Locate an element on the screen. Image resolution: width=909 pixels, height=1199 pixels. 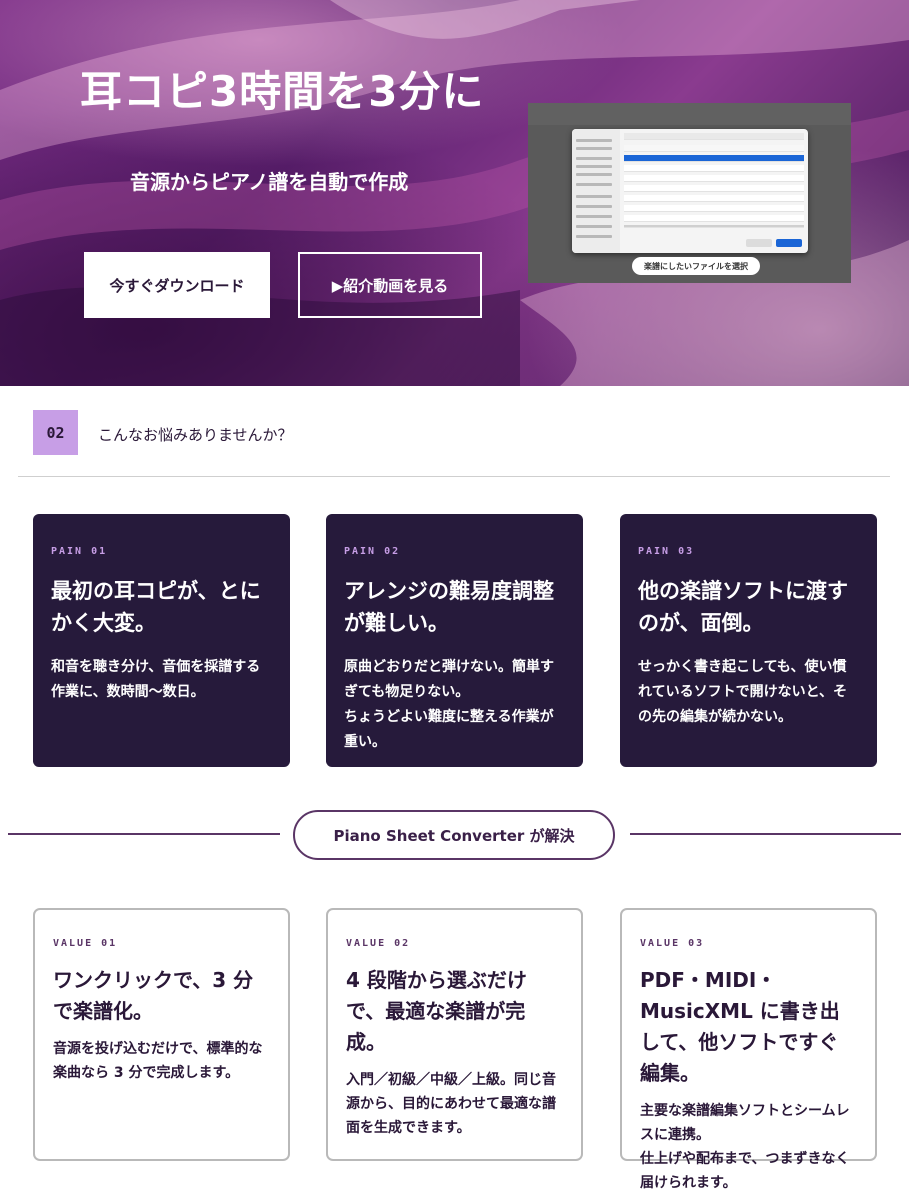
value-heading: 4 段階から選ぶだけで、最適な楽譜が完成。 is located at coordinates (436, 1011).